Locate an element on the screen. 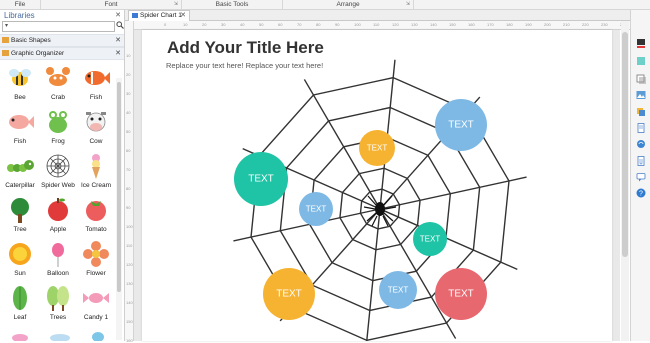 The height and width of the screenshot is (343, 650). help-icon: ? is located at coordinates (641, 193).